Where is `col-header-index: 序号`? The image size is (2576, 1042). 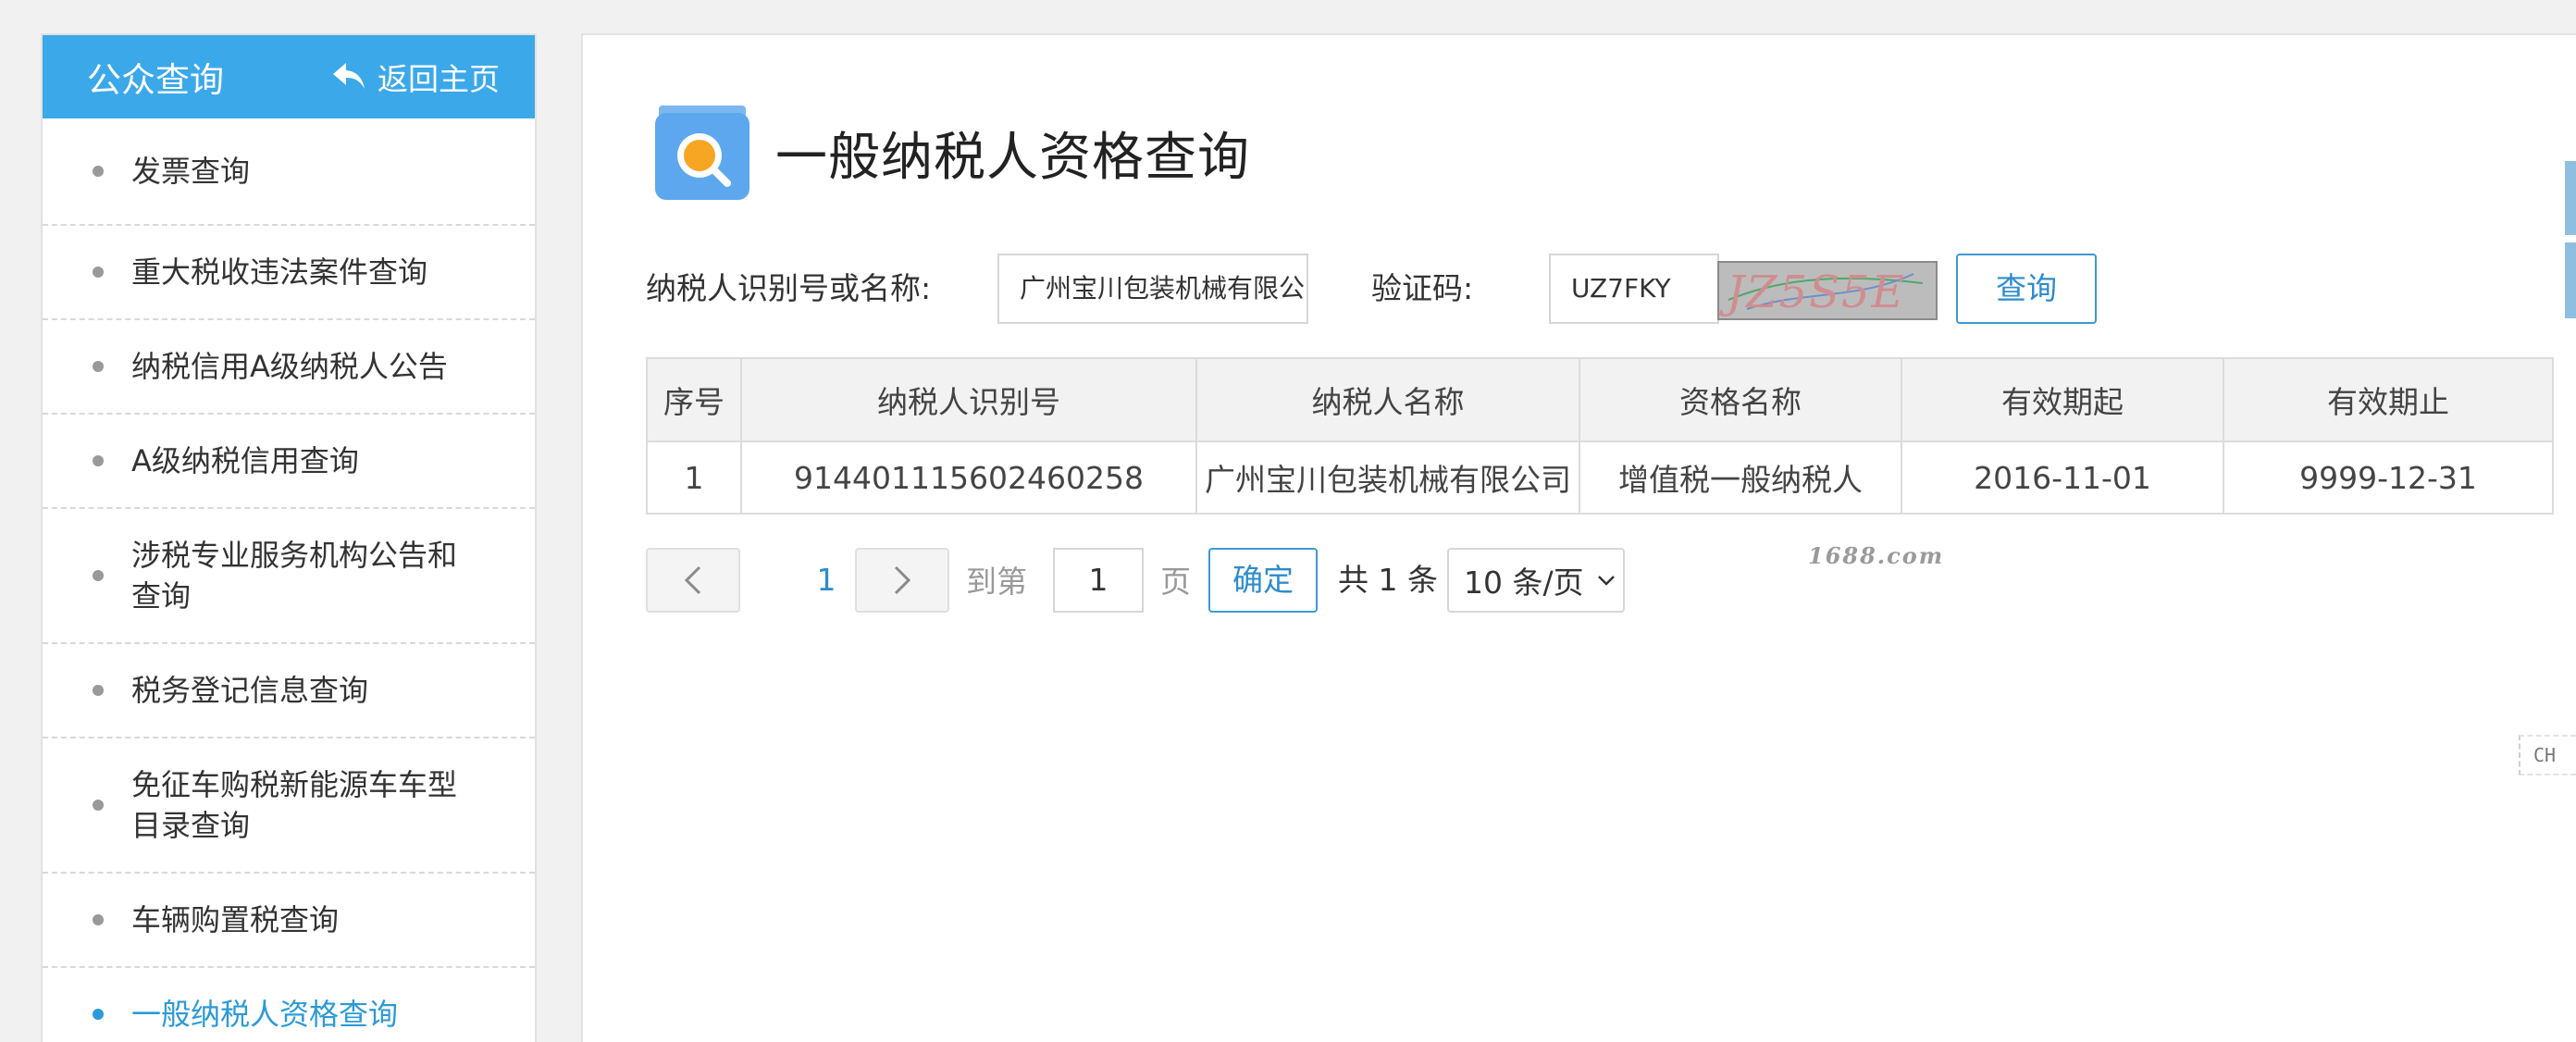 col-header-index: 序号 is located at coordinates (694, 399).